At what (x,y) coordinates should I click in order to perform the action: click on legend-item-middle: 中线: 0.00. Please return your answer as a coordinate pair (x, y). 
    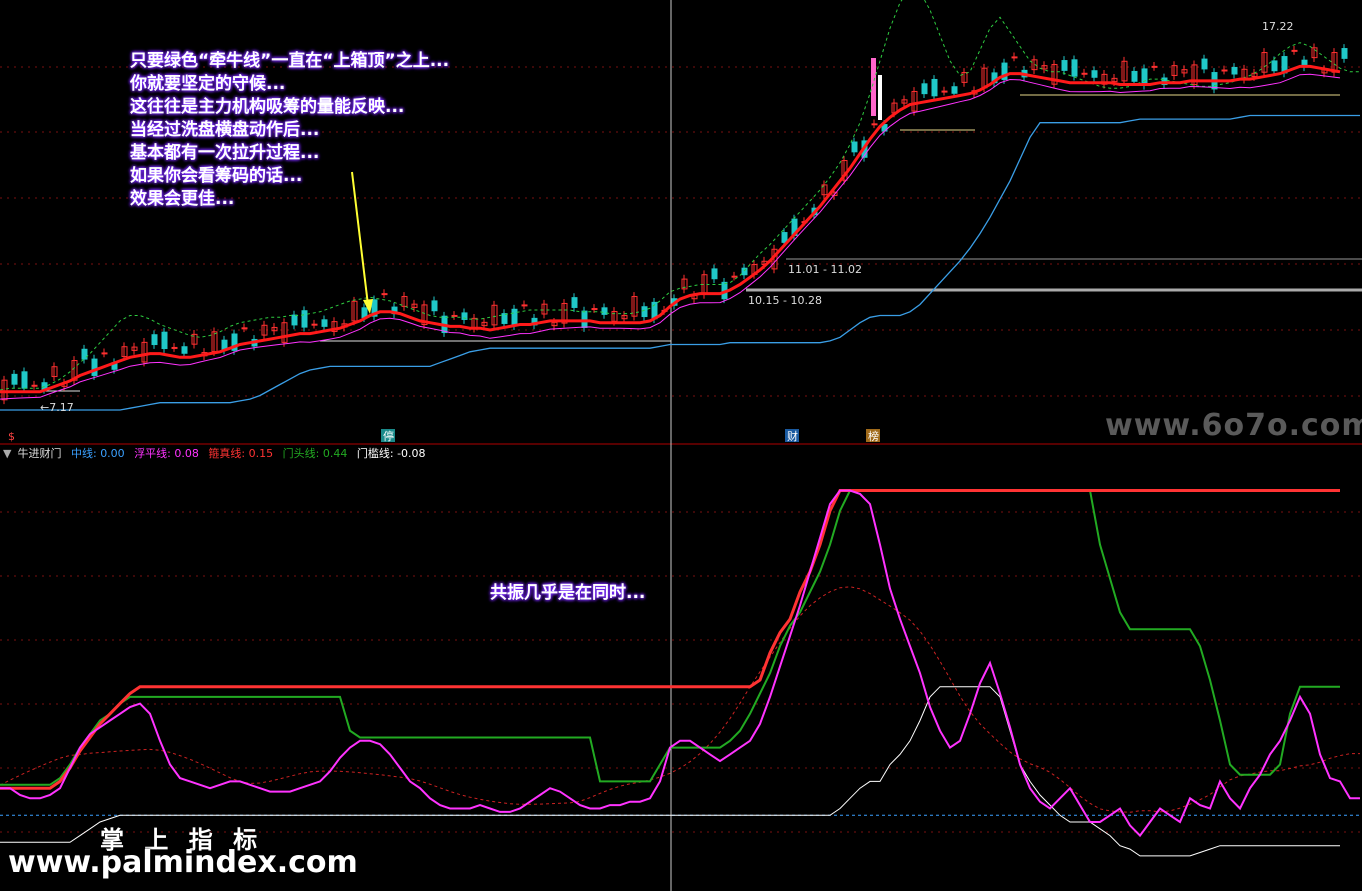
    Looking at the image, I should click on (98, 453).